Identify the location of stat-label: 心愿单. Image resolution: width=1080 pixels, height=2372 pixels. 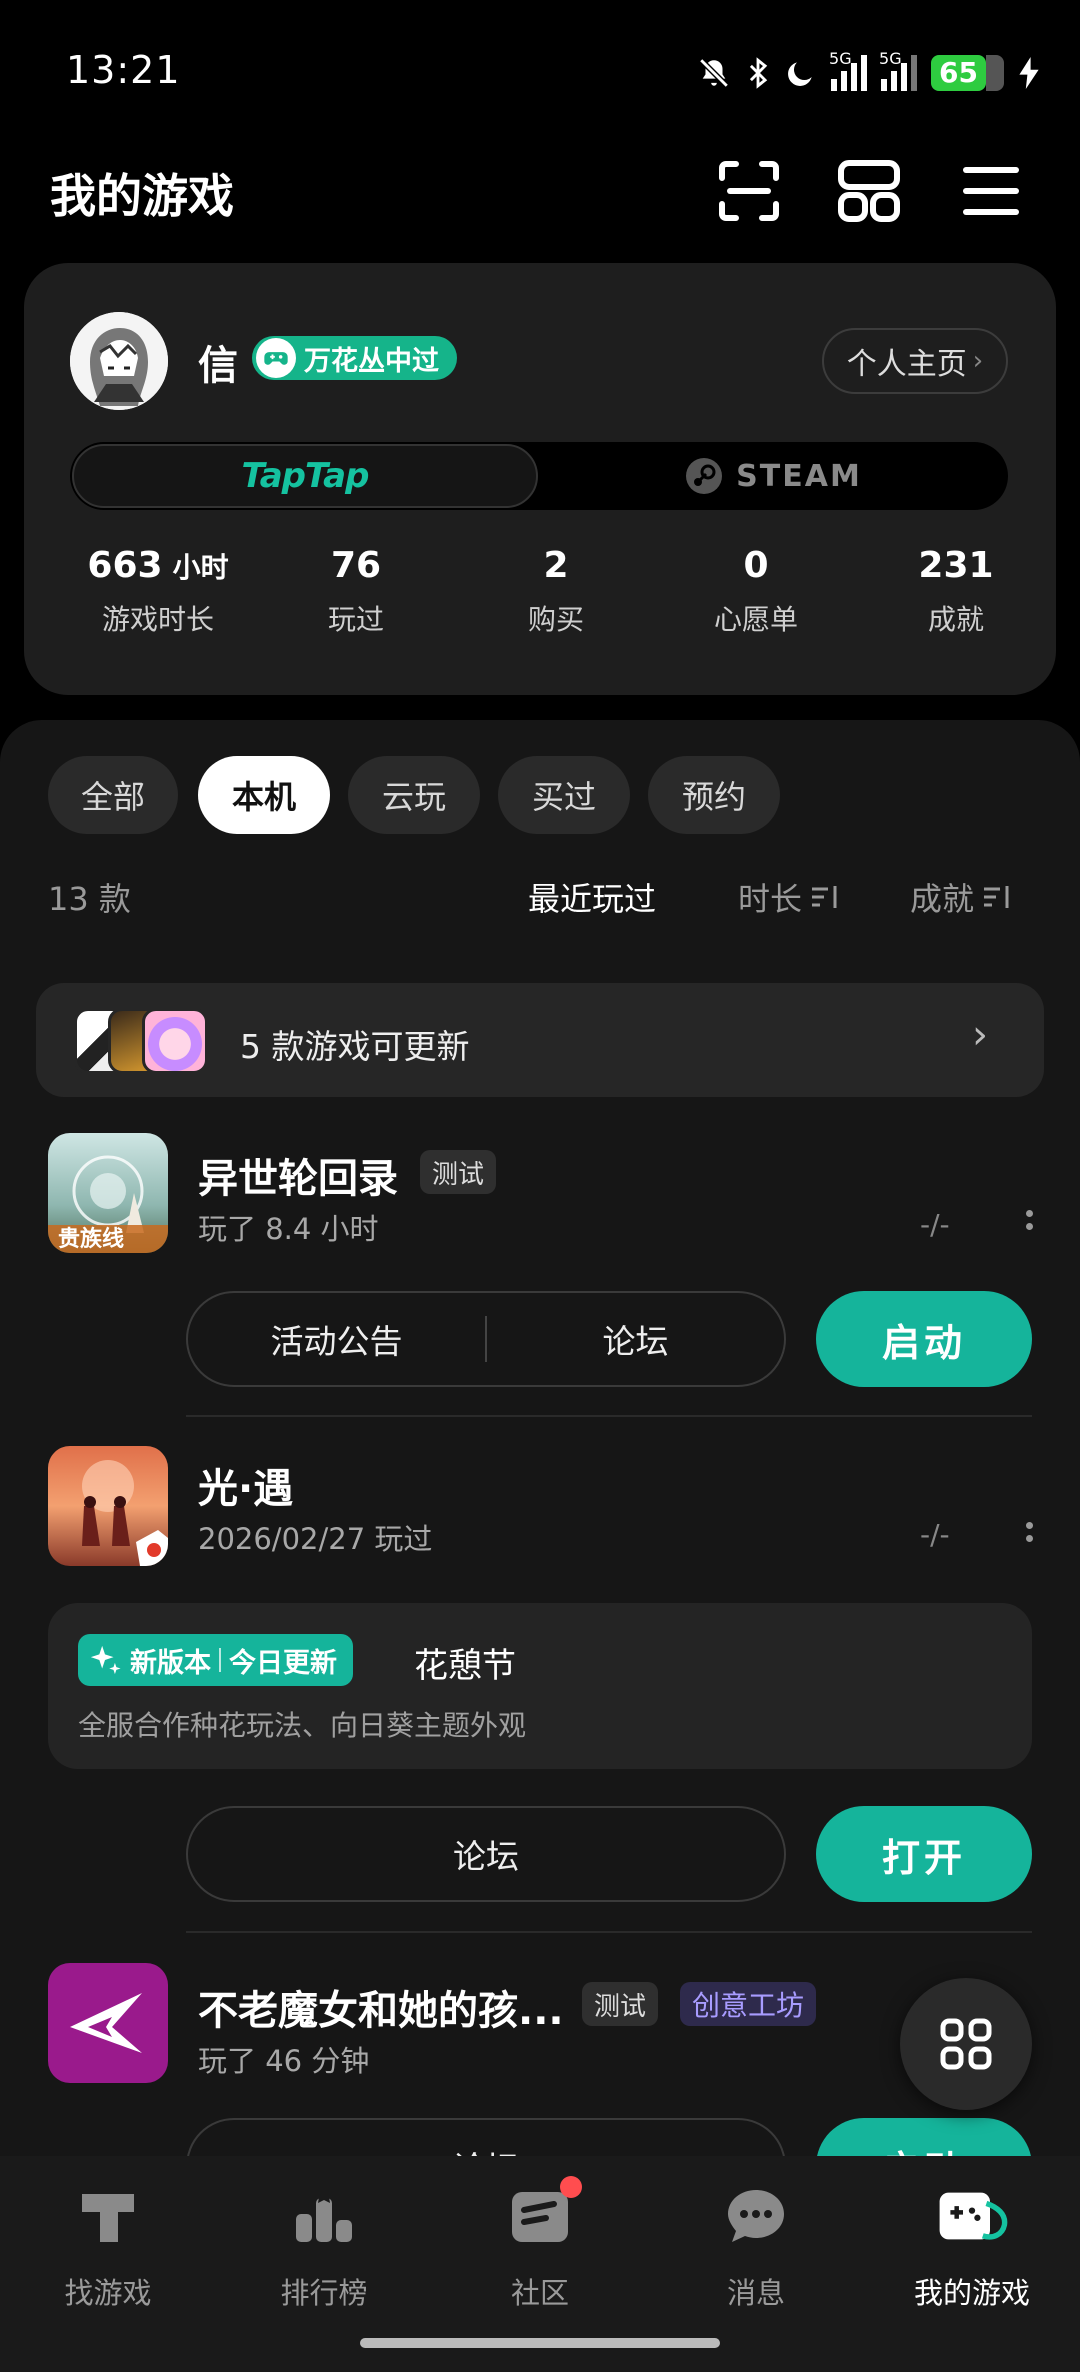
(755, 619).